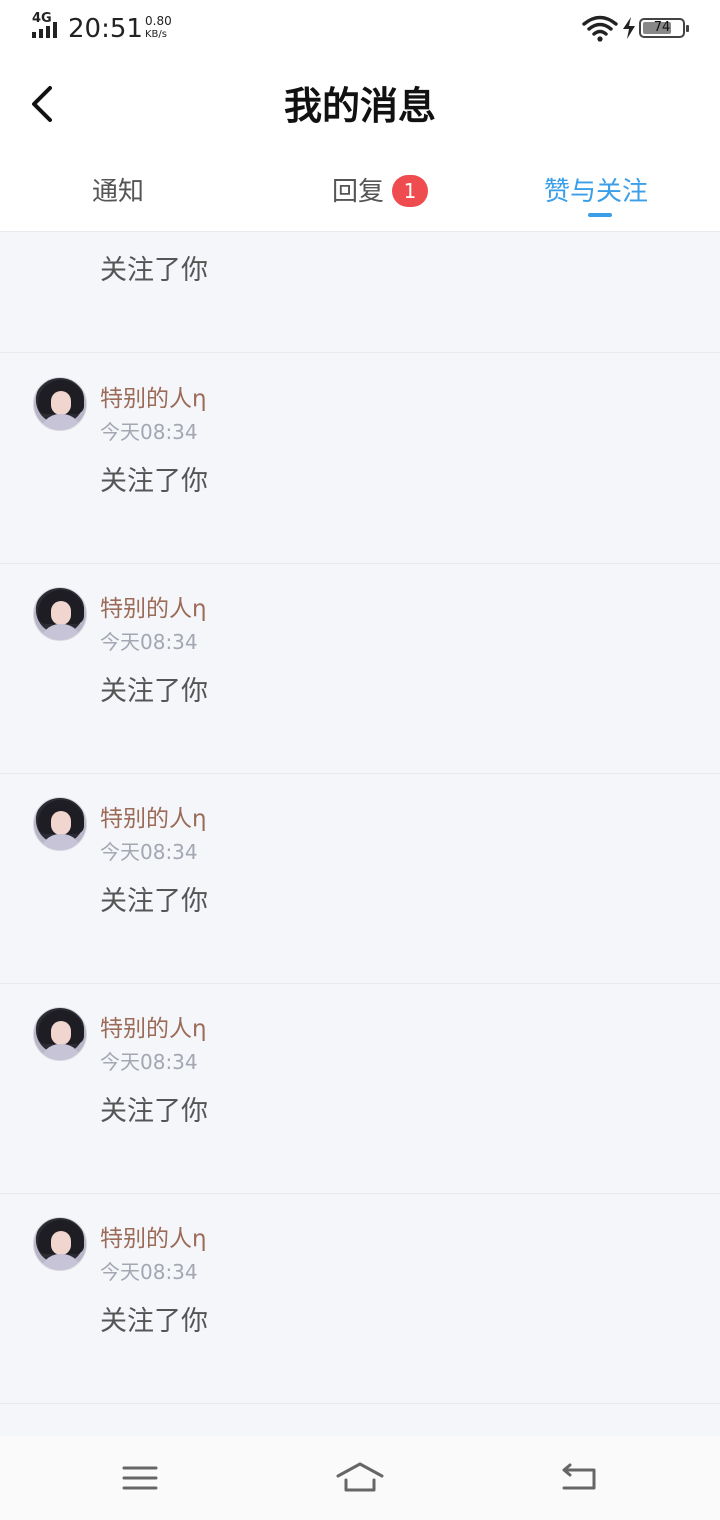 The height and width of the screenshot is (1520, 720). I want to click on speed-value: 0.80, so click(158, 21).